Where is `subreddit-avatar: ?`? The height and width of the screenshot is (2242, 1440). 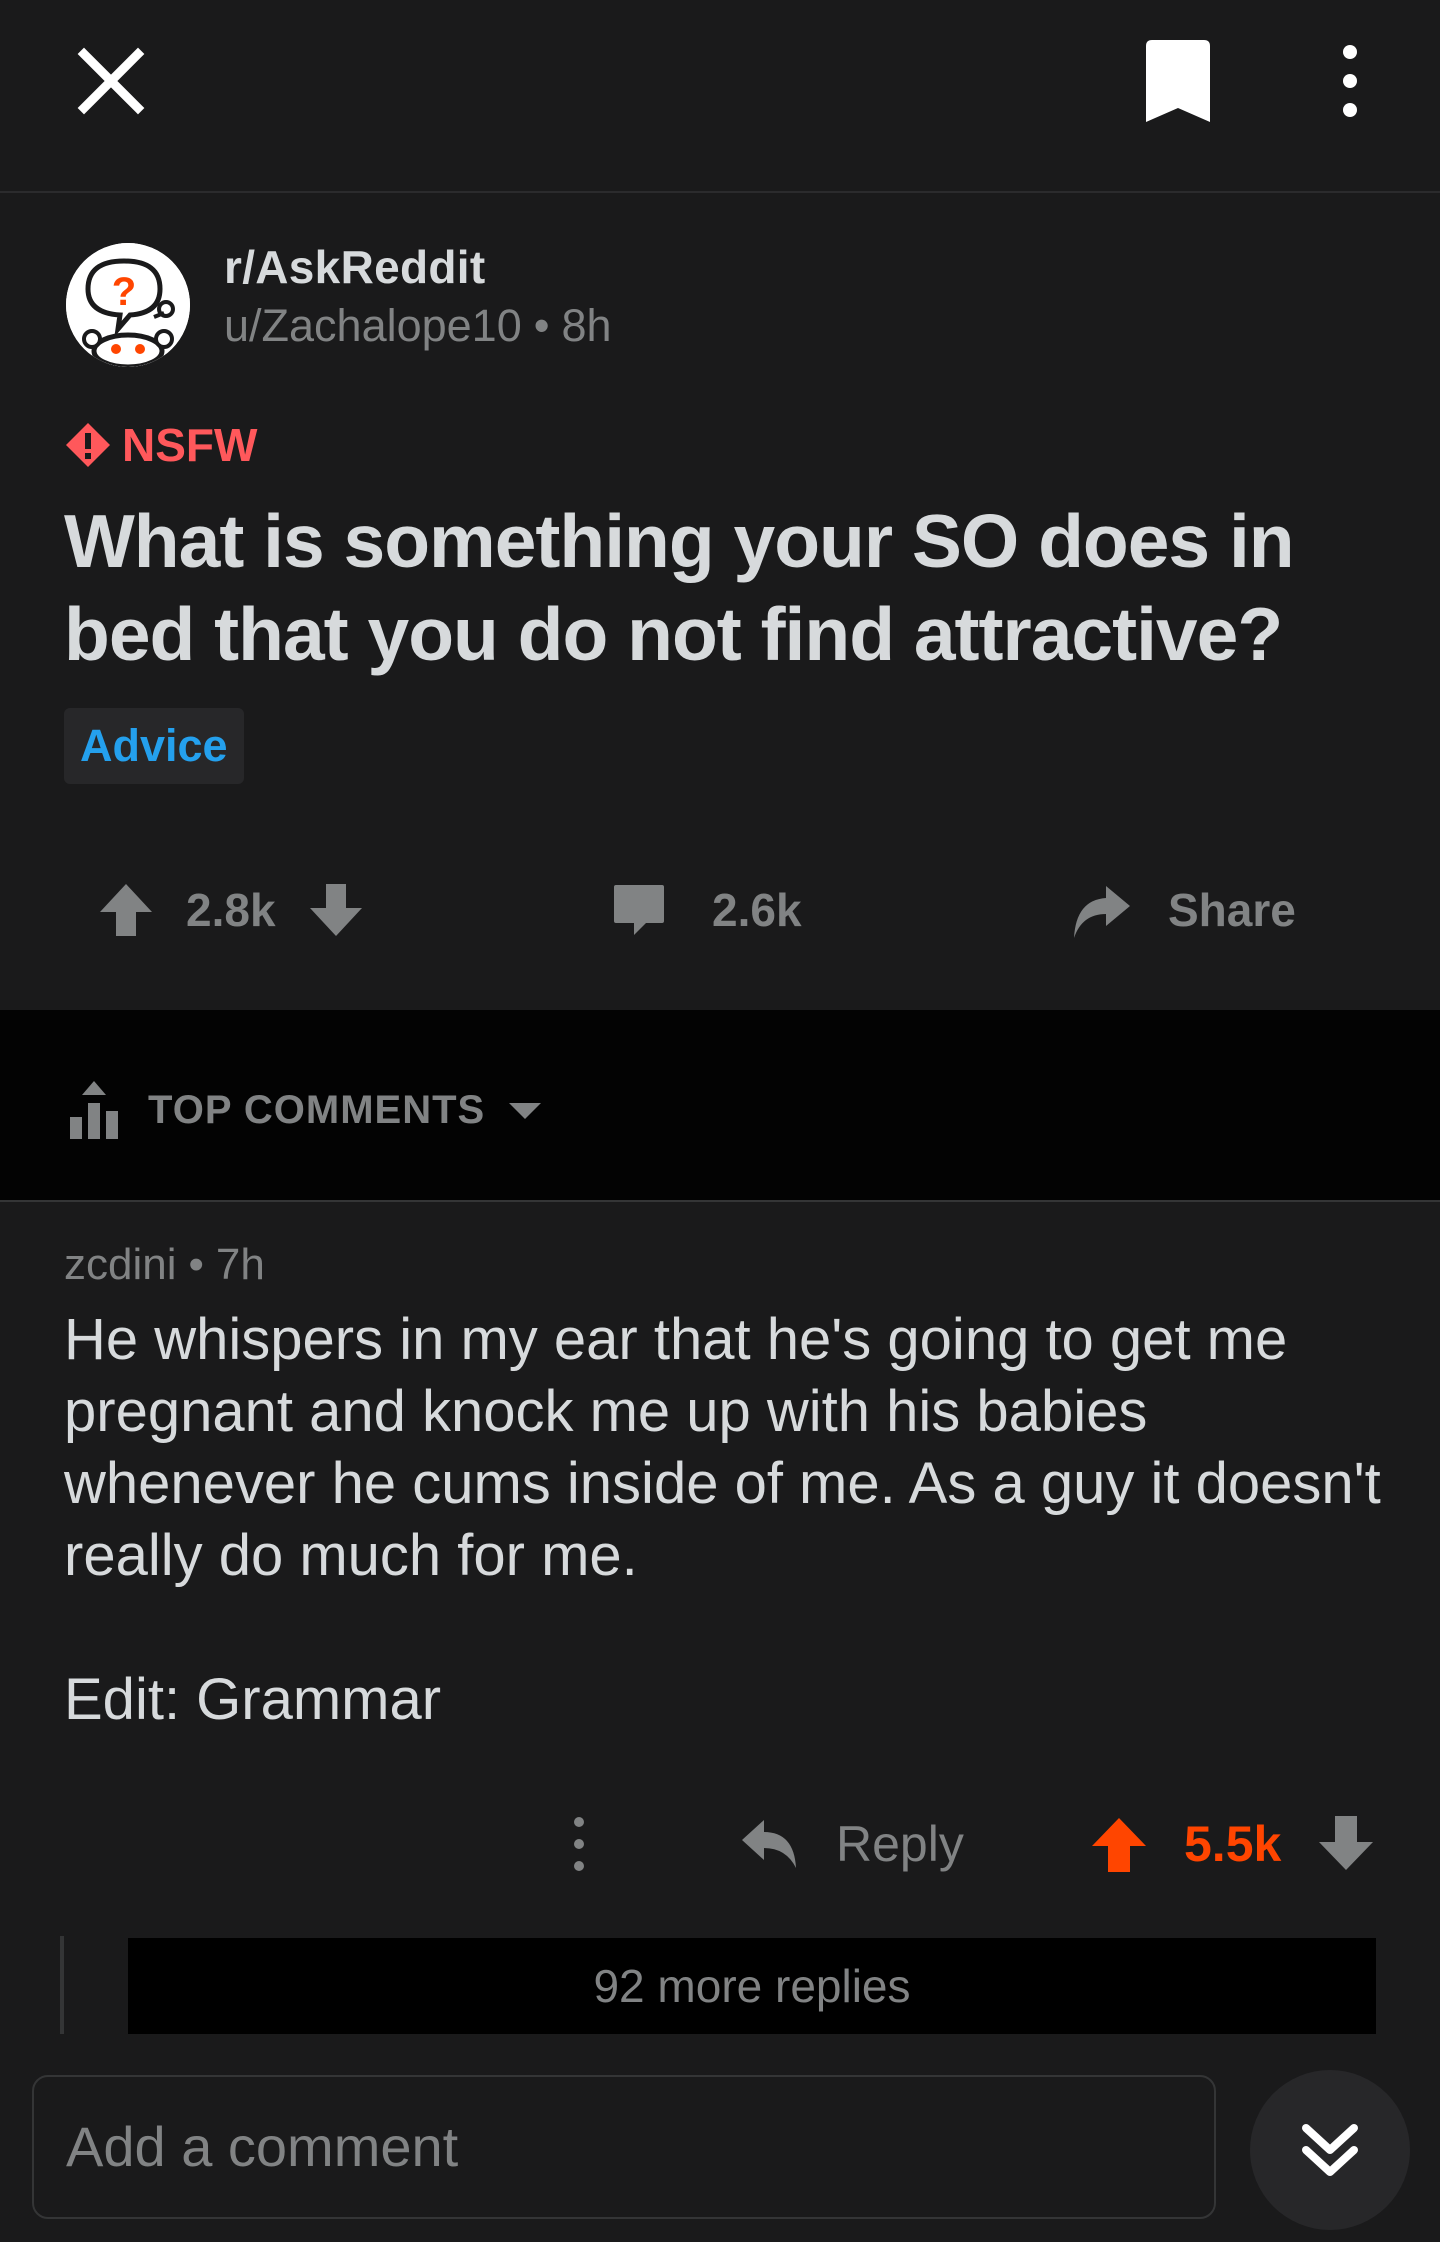
subreddit-avatar: ? is located at coordinates (128, 305).